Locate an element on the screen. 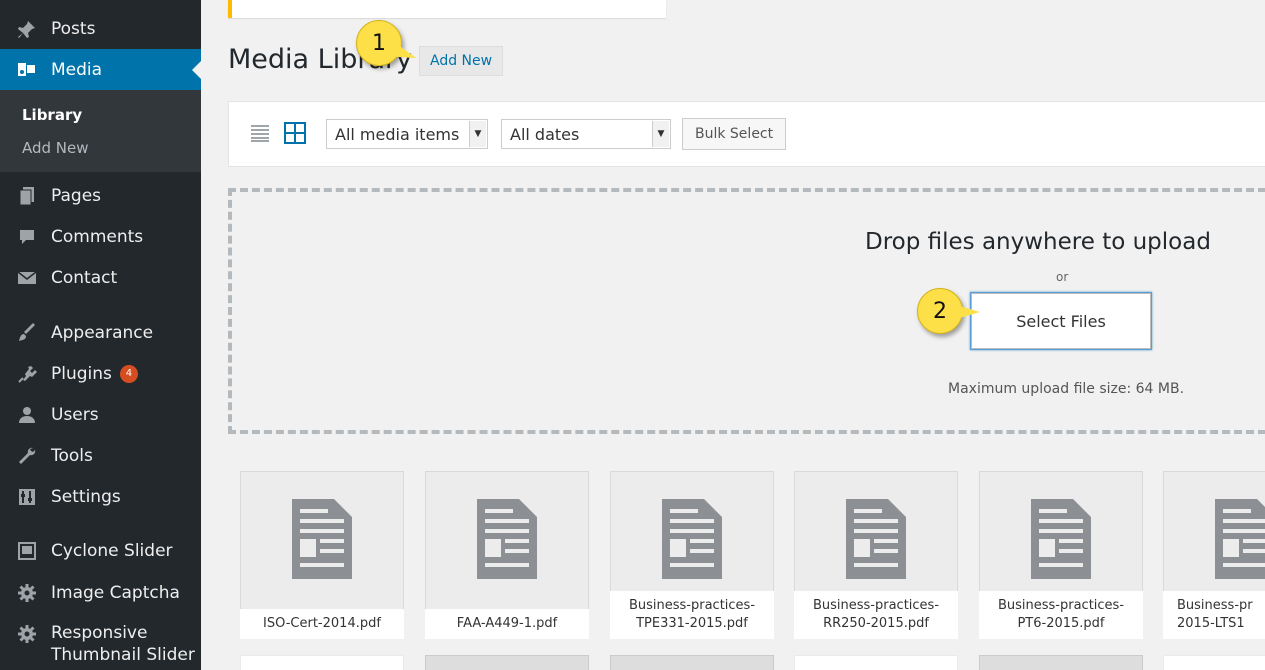 The image size is (1265, 670). sidebar-item-label: Tools is located at coordinates (72, 456).